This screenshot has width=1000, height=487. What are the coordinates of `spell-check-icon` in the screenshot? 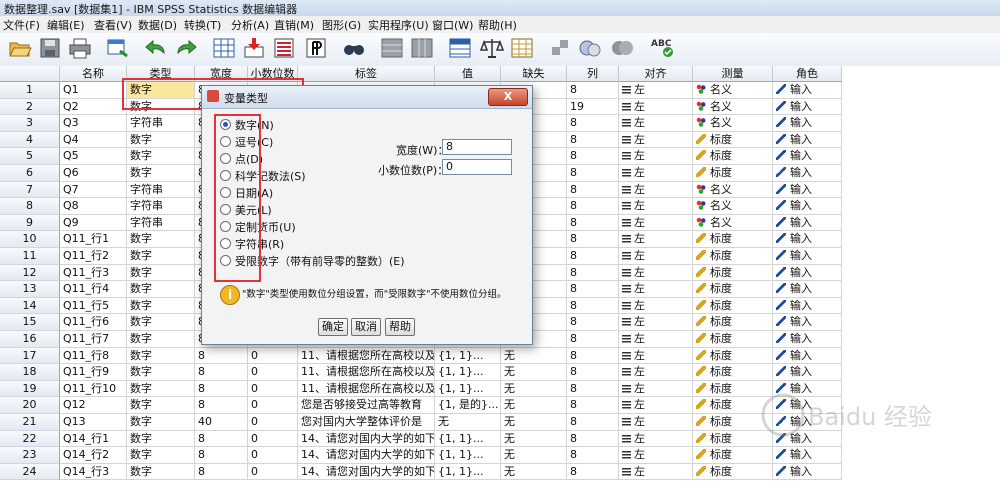 It's located at (622, 48).